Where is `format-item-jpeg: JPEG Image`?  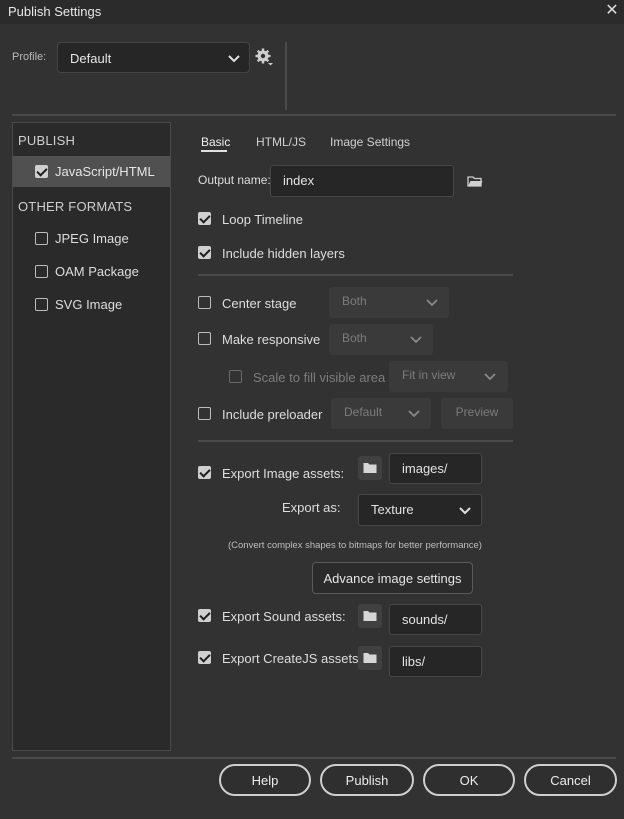 format-item-jpeg: JPEG Image is located at coordinates (91, 238).